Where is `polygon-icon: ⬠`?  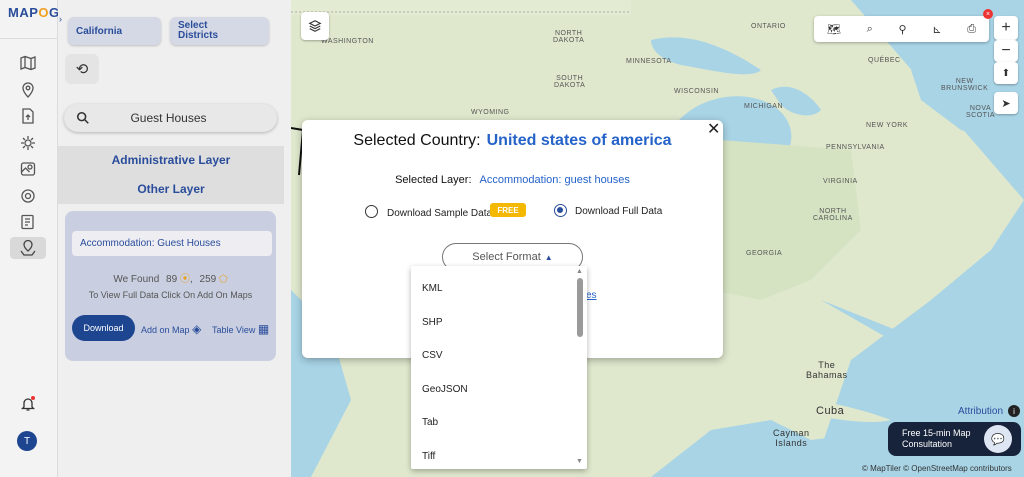
polygon-icon: ⬠ is located at coordinates (223, 279).